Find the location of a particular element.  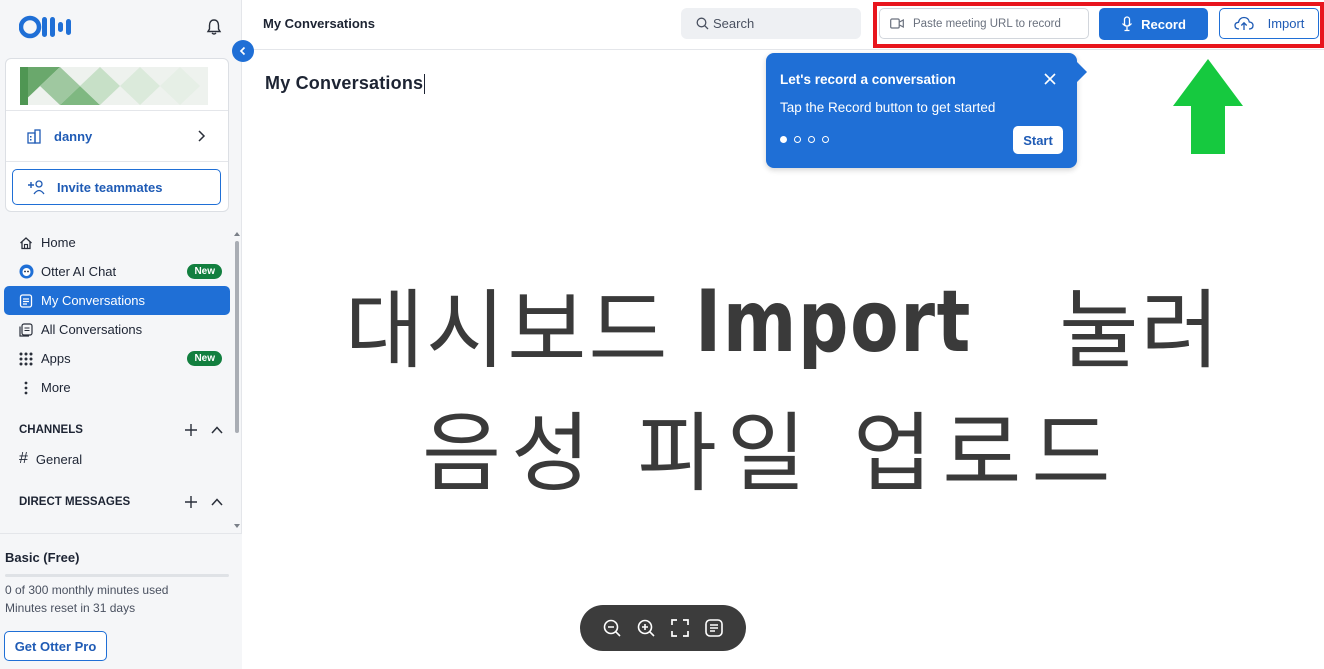

channel-general: # General is located at coordinates (50, 459).